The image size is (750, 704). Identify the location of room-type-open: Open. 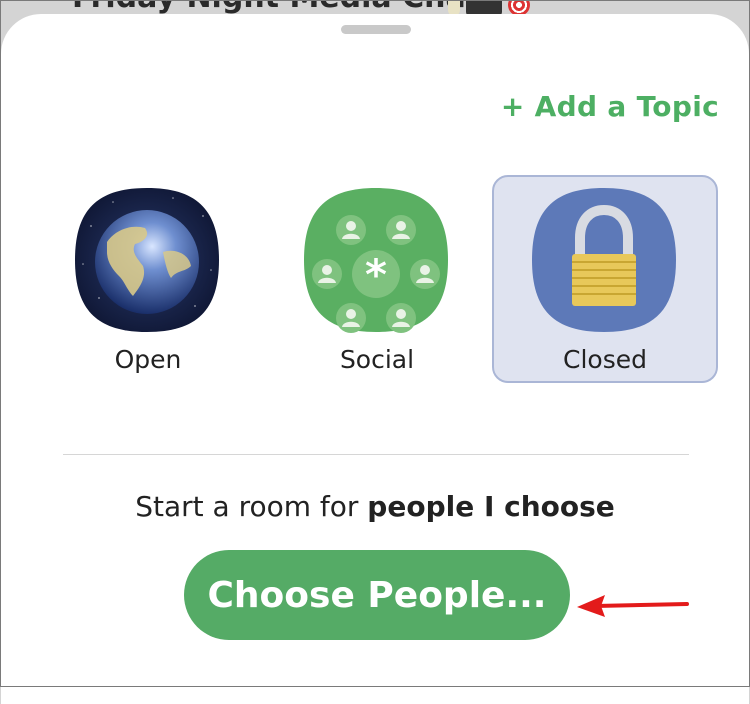
(148, 279).